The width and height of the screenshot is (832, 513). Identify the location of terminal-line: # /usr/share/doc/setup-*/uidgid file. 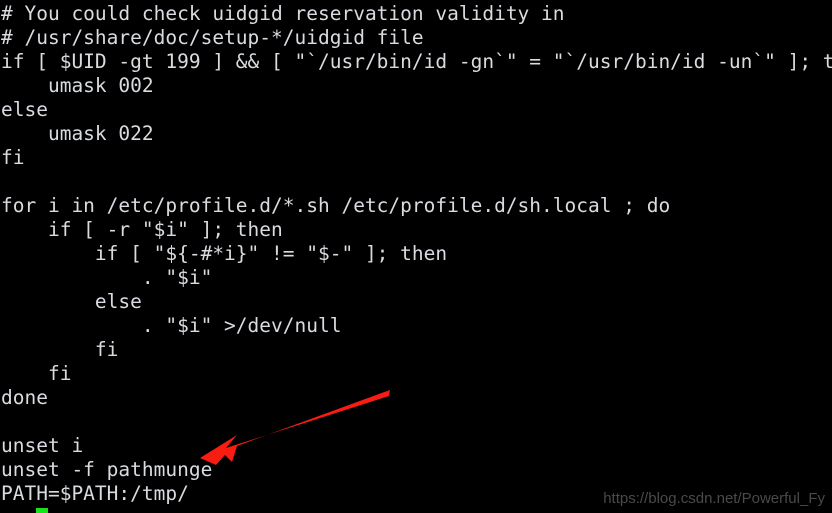
(212, 37).